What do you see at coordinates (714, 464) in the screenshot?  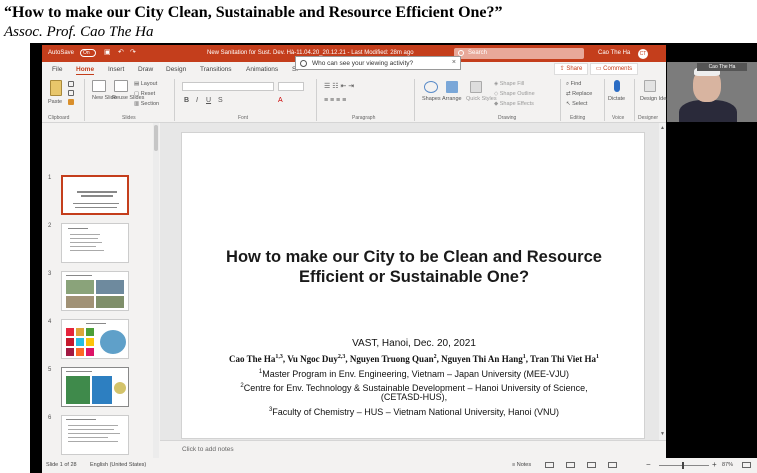 I see `zoom-in-icon: +` at bounding box center [714, 464].